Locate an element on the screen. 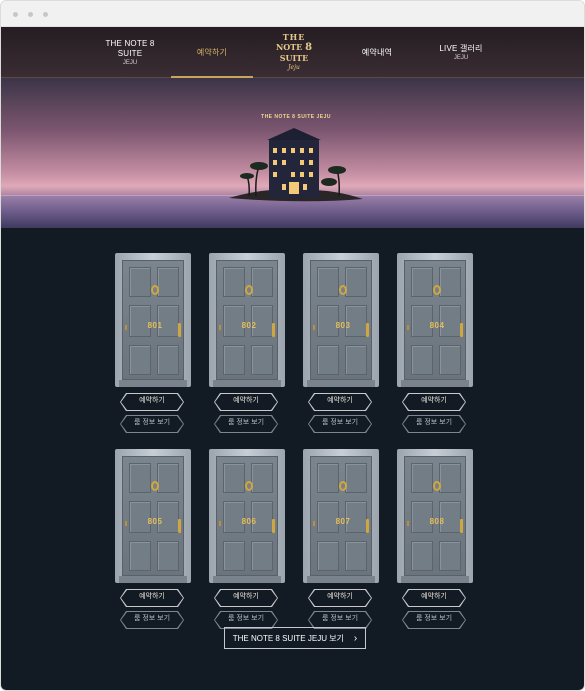  logo-number-8: 8 is located at coordinates (309, 47).